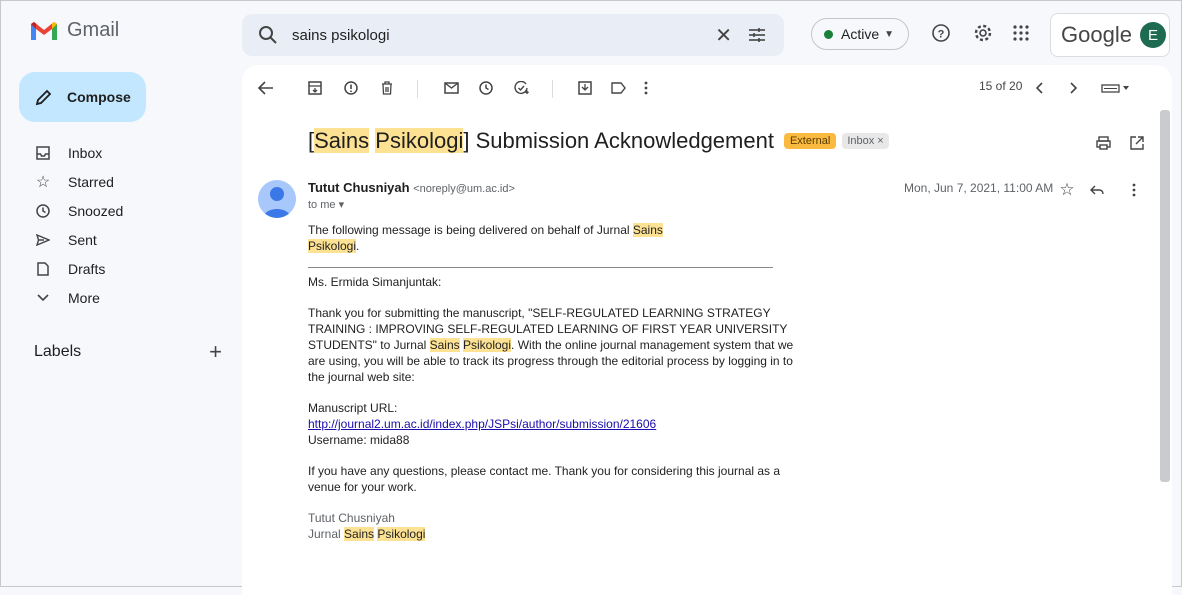 Image resolution: width=1182 pixels, height=595 pixels. I want to click on scrollbar, so click(1165, 296).